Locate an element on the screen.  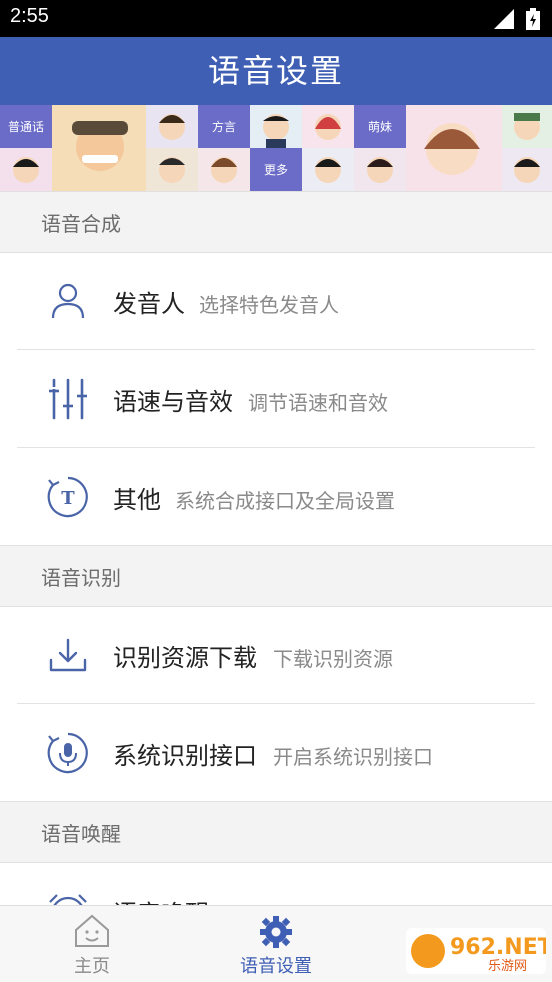
menu-item-speed-effects: 语速与音效 调节语速和音效 is located at coordinates (276, 398).